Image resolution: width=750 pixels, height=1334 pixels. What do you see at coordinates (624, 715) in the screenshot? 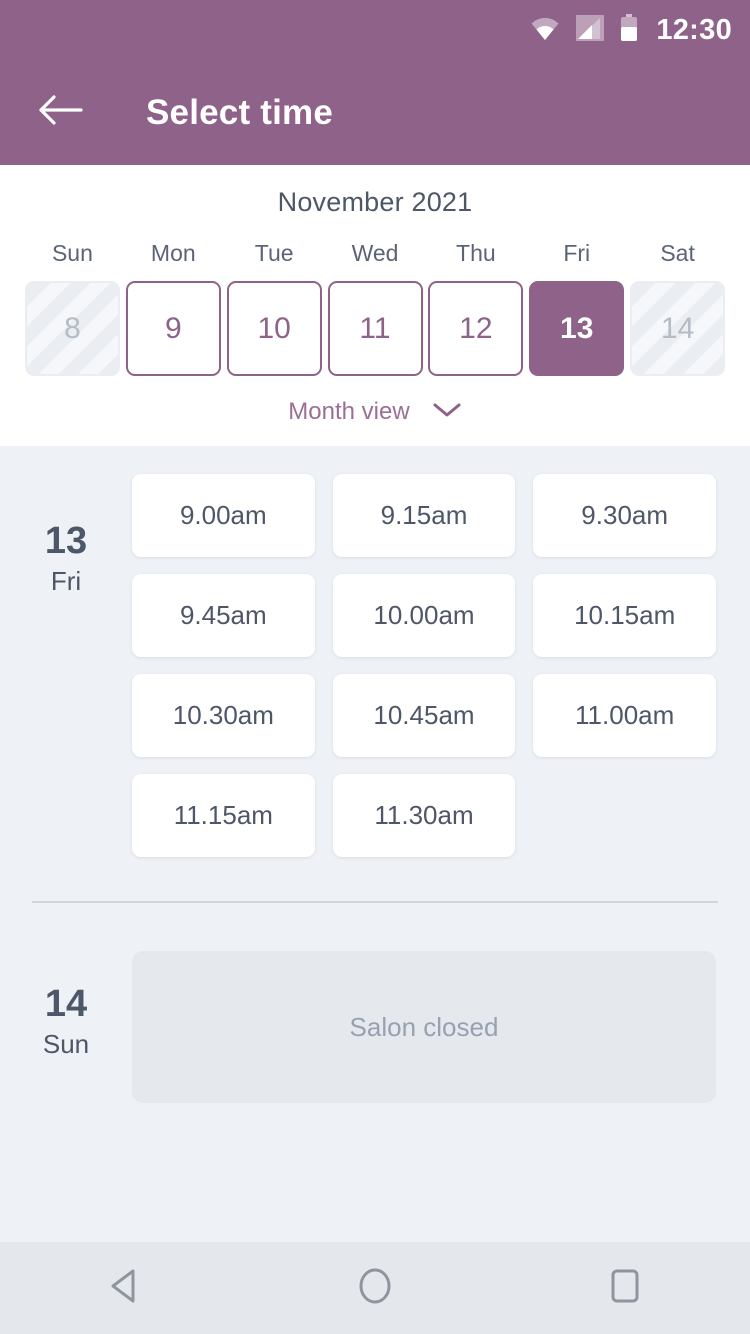
I see `time-slot: 11.00am` at bounding box center [624, 715].